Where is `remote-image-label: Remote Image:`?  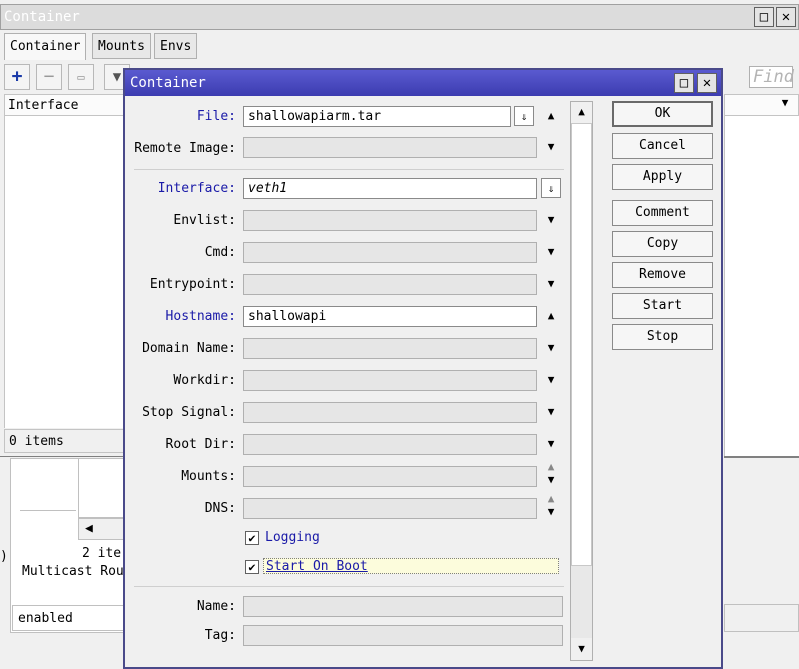 remote-image-label: Remote Image: is located at coordinates (185, 148).